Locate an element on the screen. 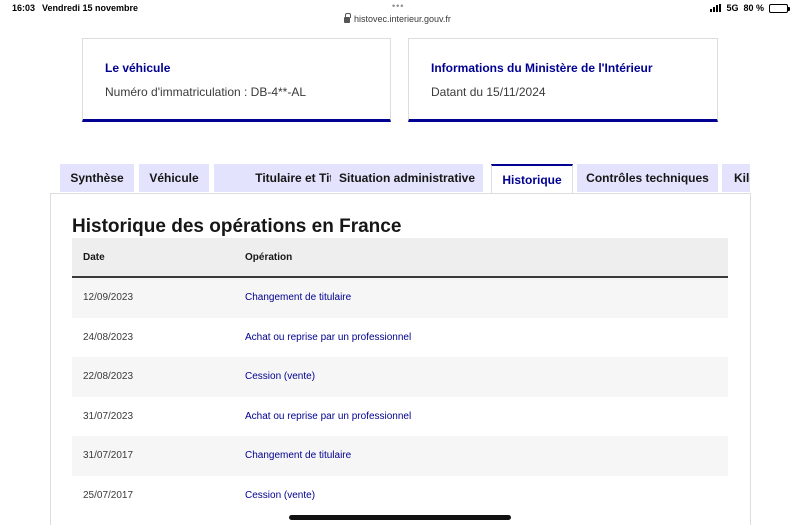 The height and width of the screenshot is (525, 800). table-row: 22/08/2023 Cession (vente) is located at coordinates (400, 377).